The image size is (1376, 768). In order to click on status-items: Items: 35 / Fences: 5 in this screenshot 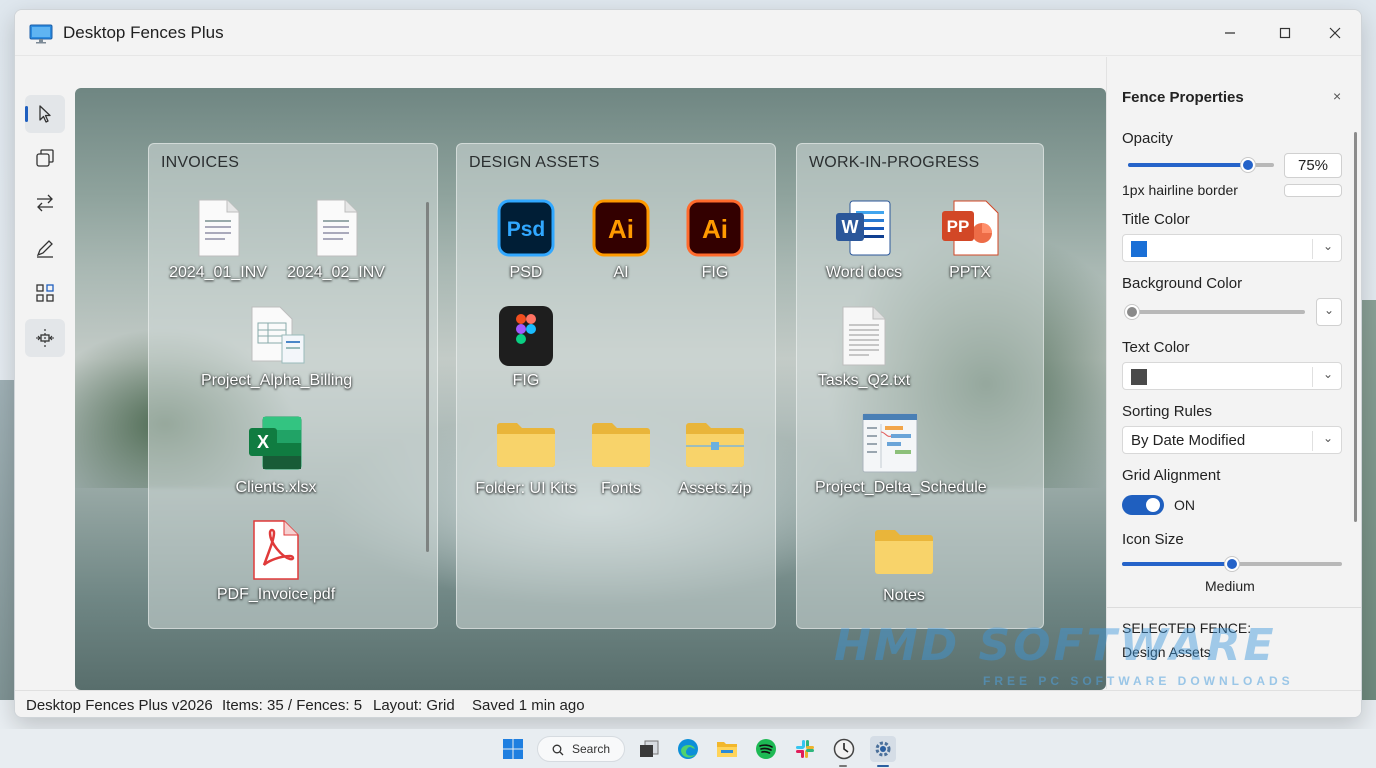, I will do `click(292, 705)`.